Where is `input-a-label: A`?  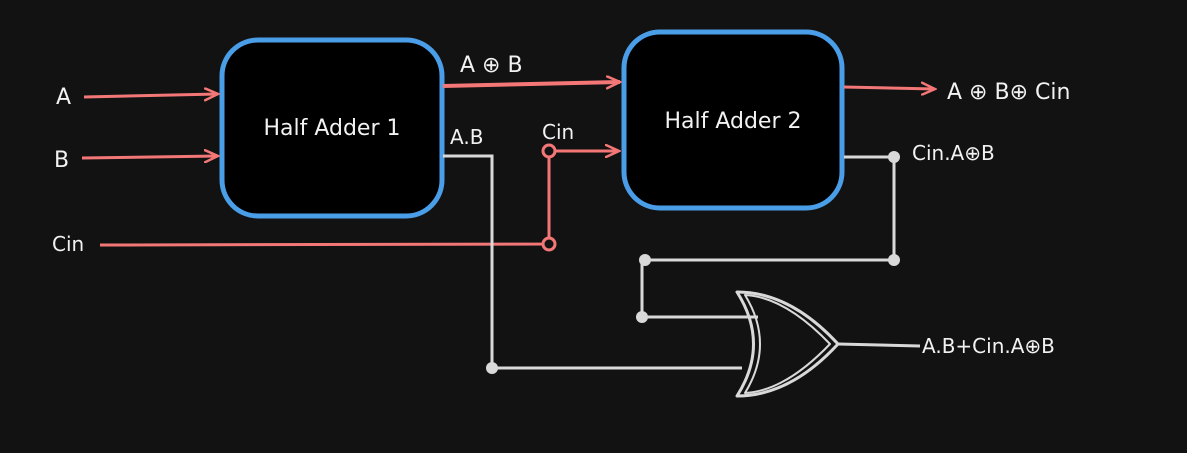
input-a-label: A is located at coordinates (63, 97).